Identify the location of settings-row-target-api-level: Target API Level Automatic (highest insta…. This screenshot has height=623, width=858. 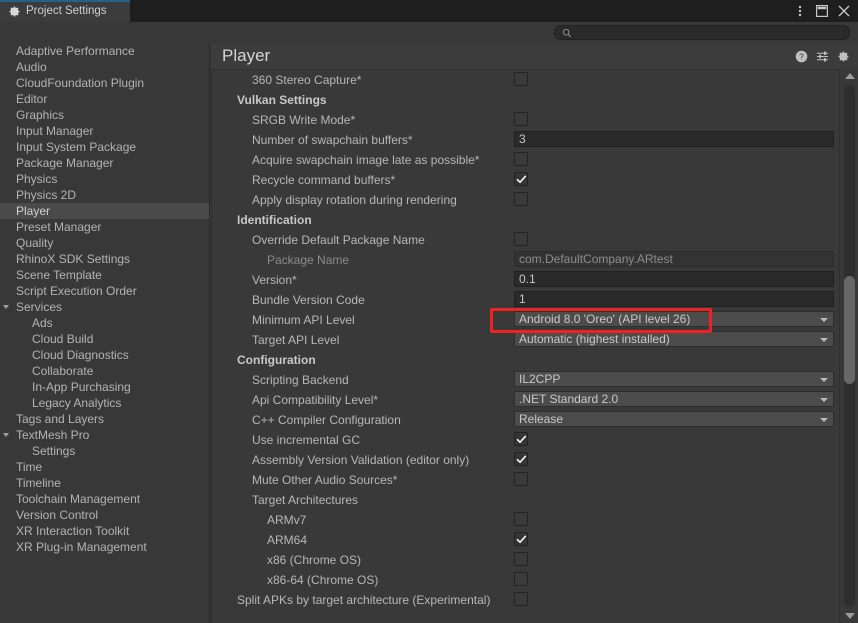
(525, 340).